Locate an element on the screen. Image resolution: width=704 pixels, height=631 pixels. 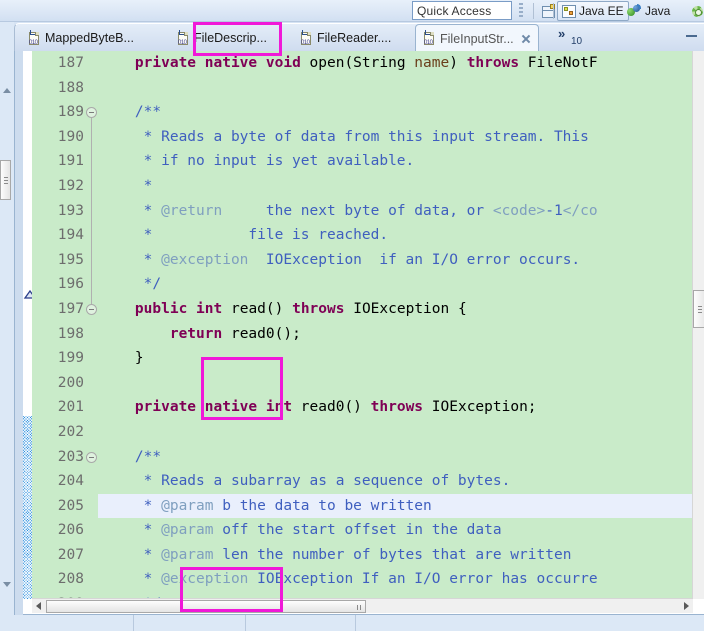
toolbar-drag-handle is located at coordinates (521, 10).